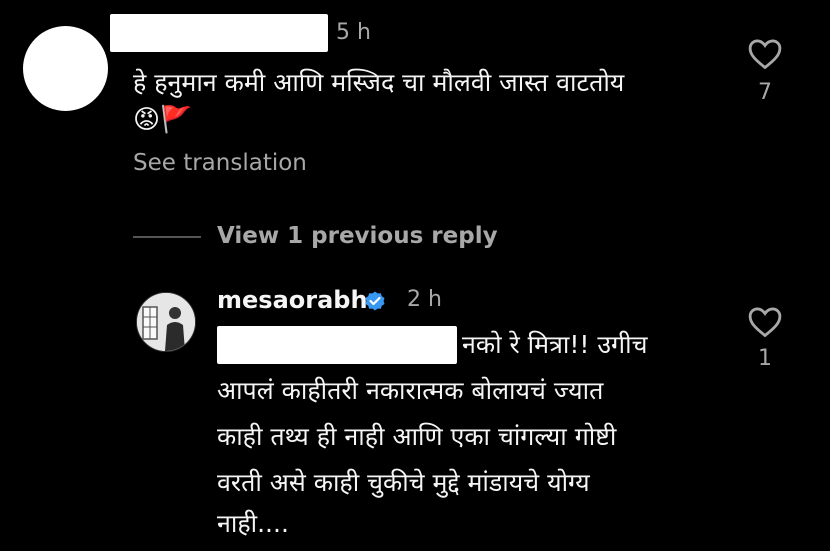 The width and height of the screenshot is (830, 551). I want to click on reply-like-count: 1, so click(765, 358).